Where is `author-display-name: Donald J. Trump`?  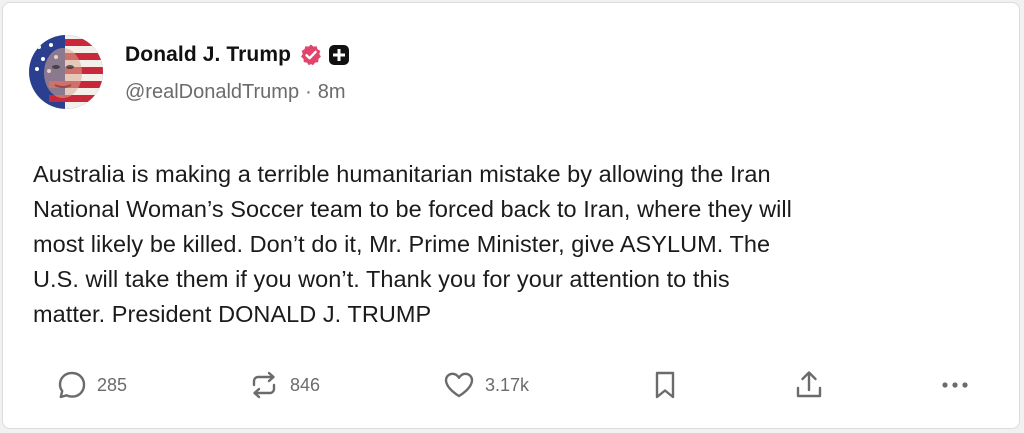 author-display-name: Donald J. Trump is located at coordinates (208, 55).